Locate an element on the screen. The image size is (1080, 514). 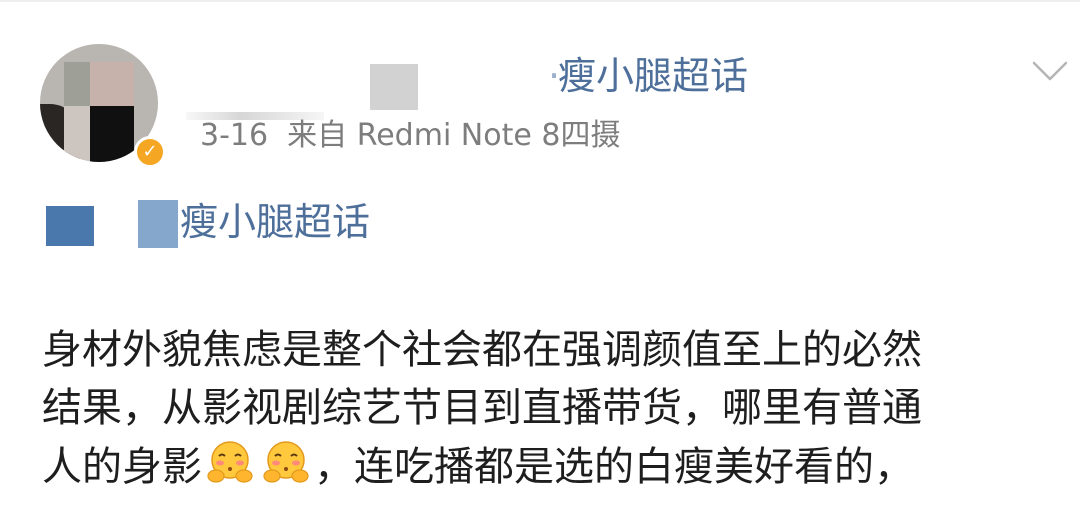
post-body-line-3-end: ，连吃播都是选的白瘦美好看的， is located at coordinates (614, 467).